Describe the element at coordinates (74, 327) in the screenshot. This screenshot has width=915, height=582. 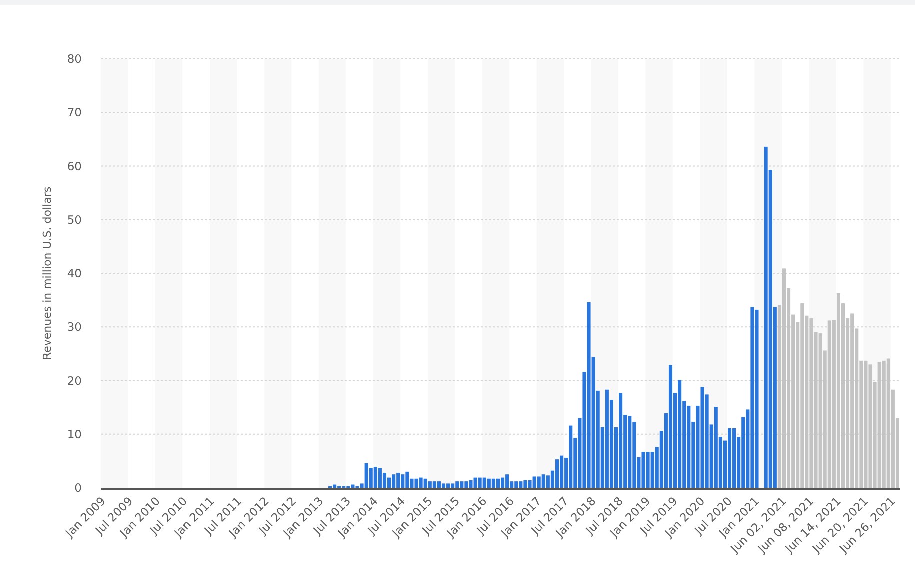
I see `axis-tick-label: 30` at that location.